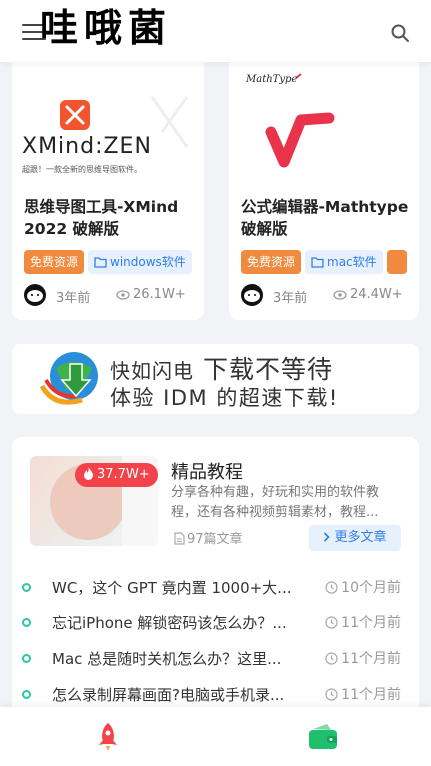 The width and height of the screenshot is (431, 766). I want to click on article-count: 97篇文章, so click(208, 537).